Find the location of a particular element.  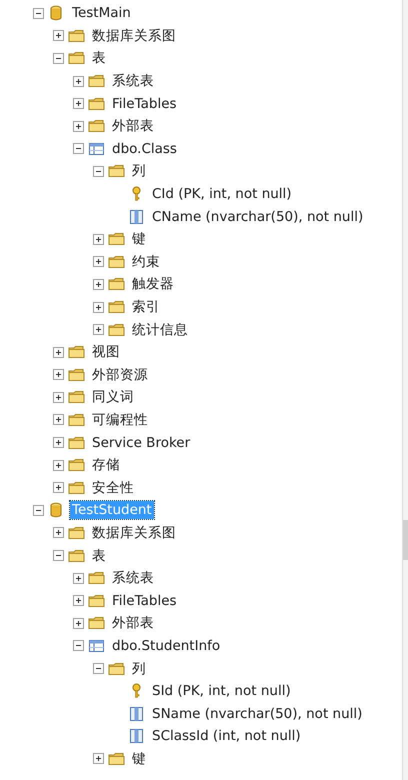

tree-item: dbo.Class is located at coordinates (144, 149).